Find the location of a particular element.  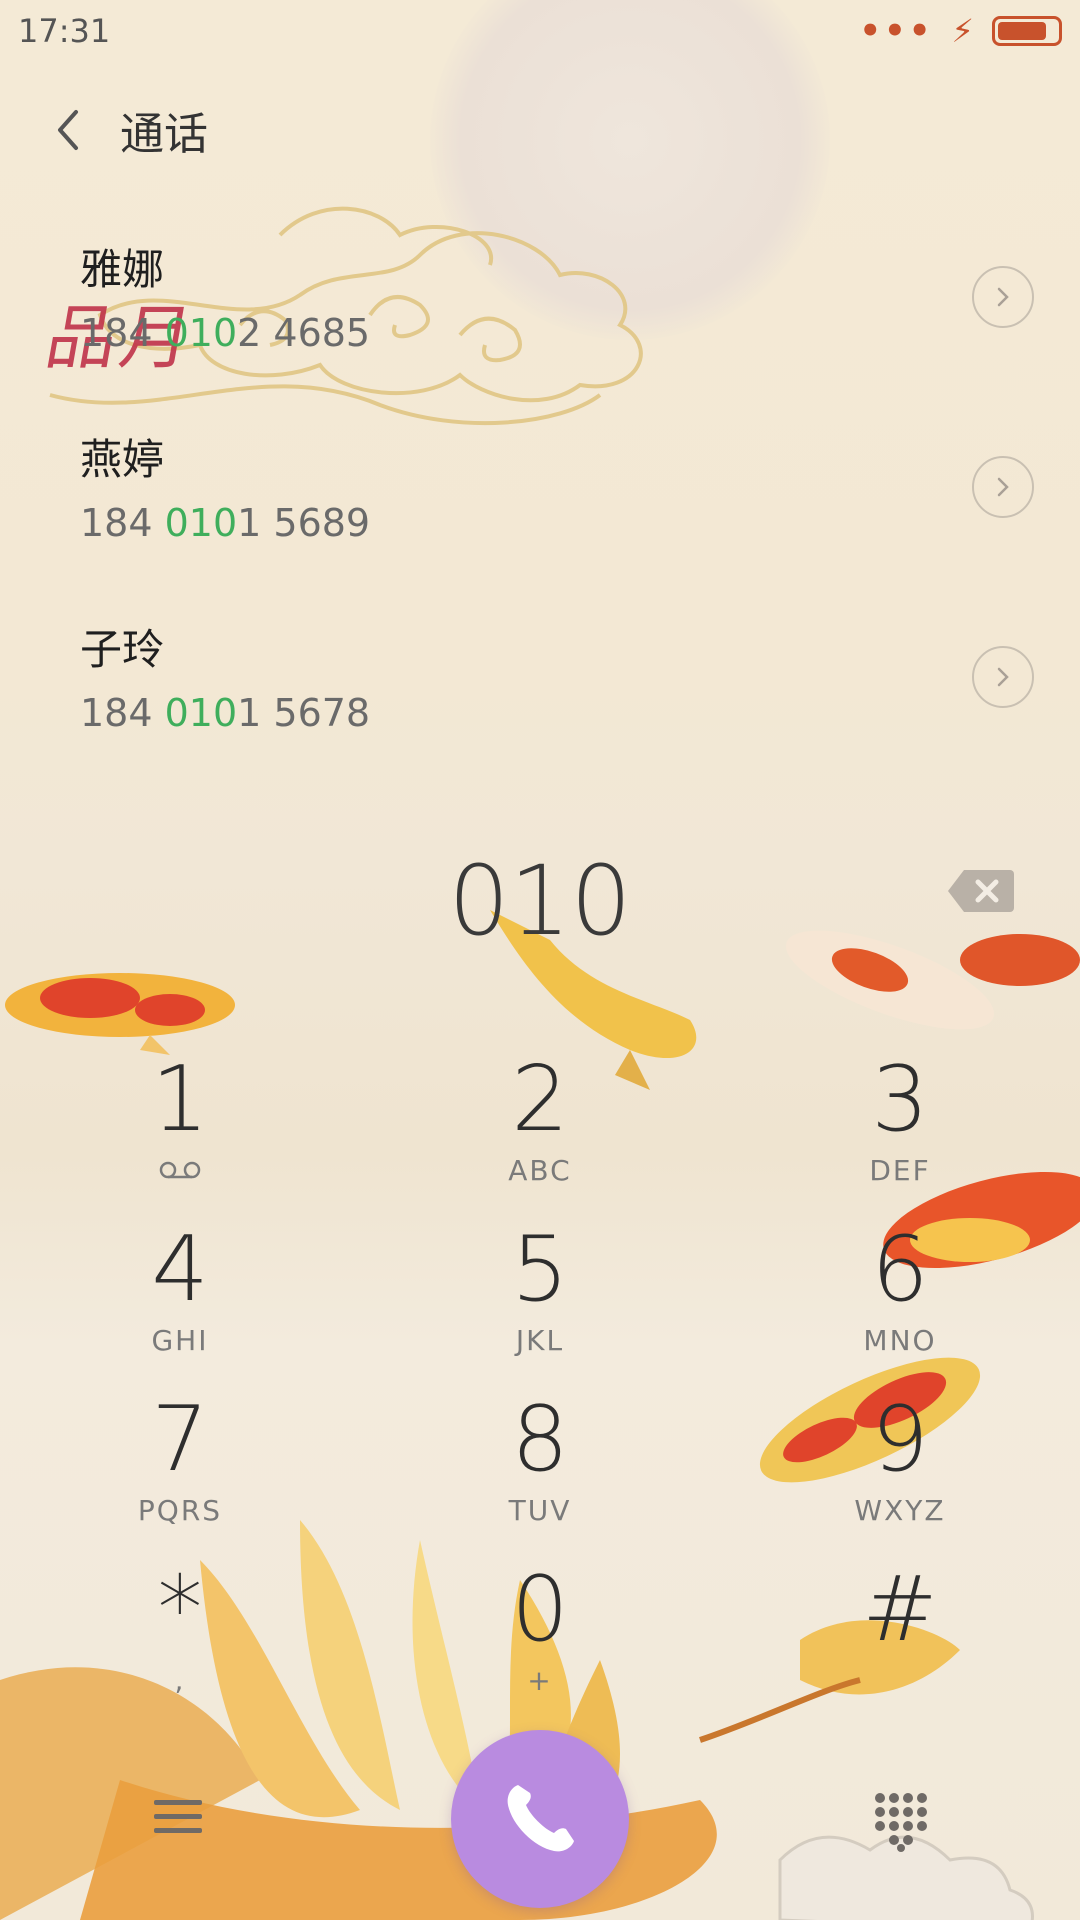

charging-bolt-icon: ⚡ is located at coordinates (962, 31).